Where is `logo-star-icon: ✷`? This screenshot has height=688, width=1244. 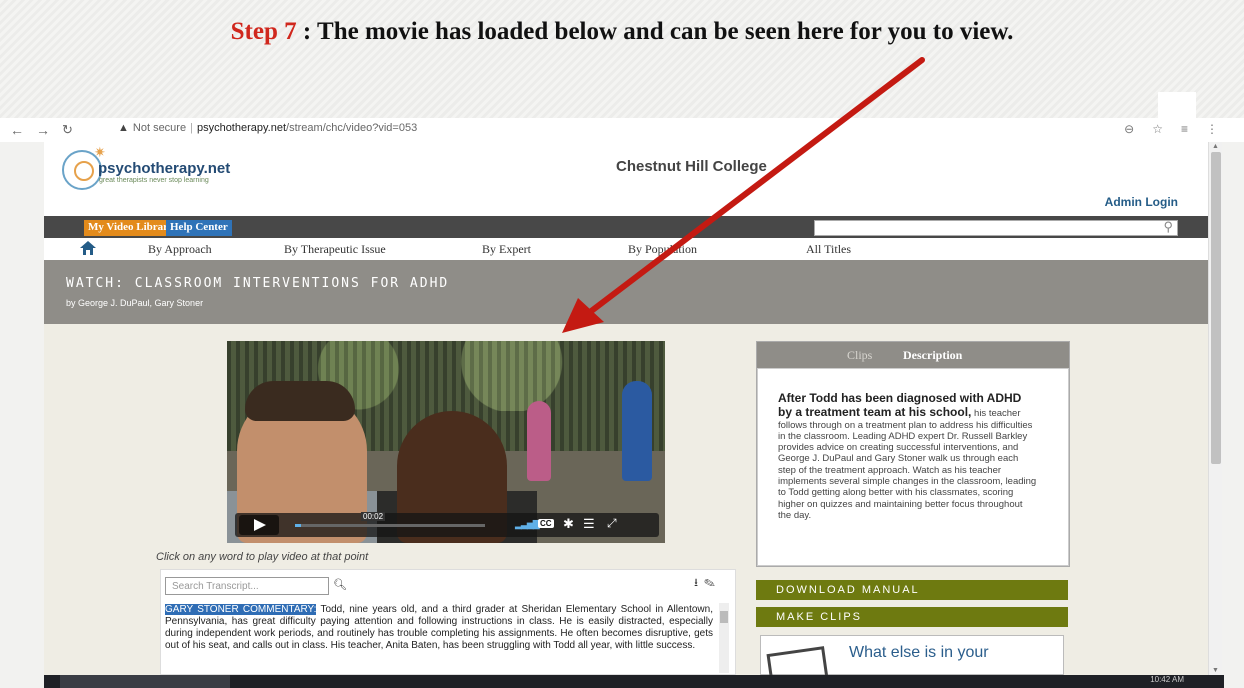 logo-star-icon: ✷ is located at coordinates (100, 152).